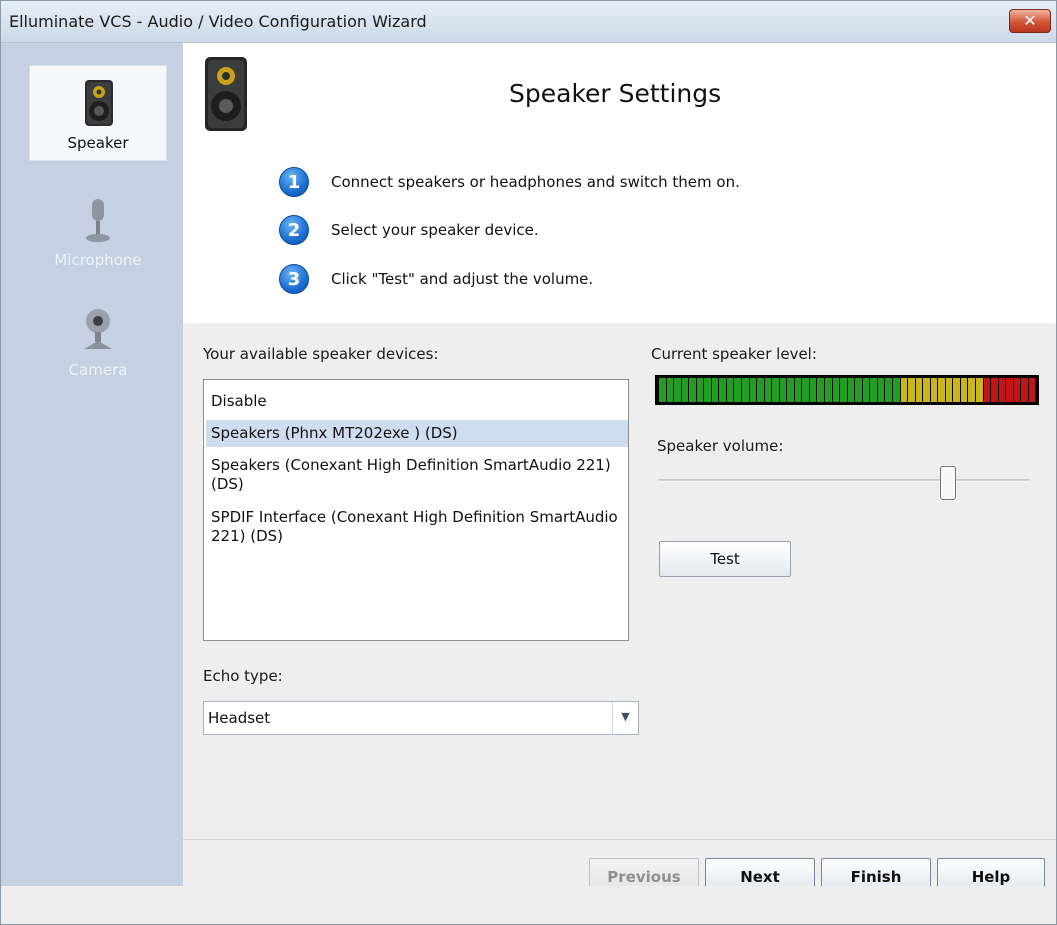 The height and width of the screenshot is (925, 1057). Describe the element at coordinates (294, 230) in the screenshot. I see `step-number-badge: 2` at that location.